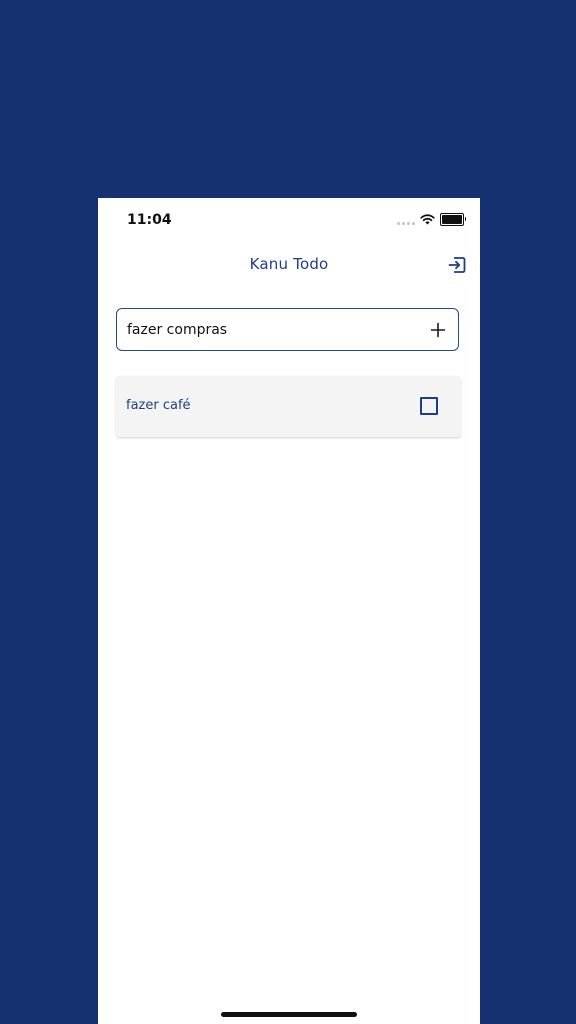 Image resolution: width=576 pixels, height=1024 pixels. What do you see at coordinates (289, 1014) in the screenshot?
I see `home-indicator` at bounding box center [289, 1014].